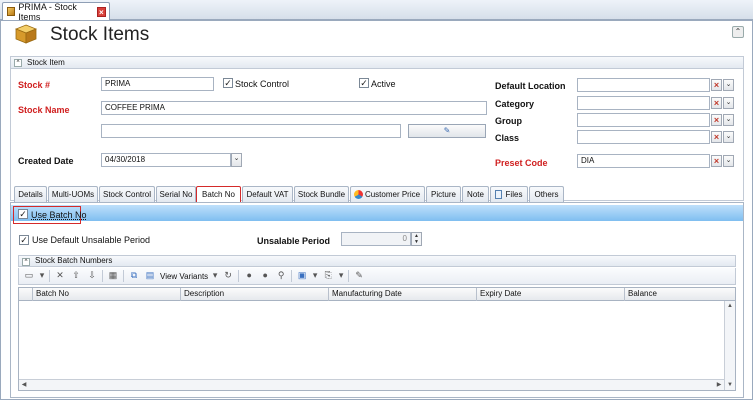 The image size is (753, 400). I want to click on tab-files: Files, so click(509, 194).